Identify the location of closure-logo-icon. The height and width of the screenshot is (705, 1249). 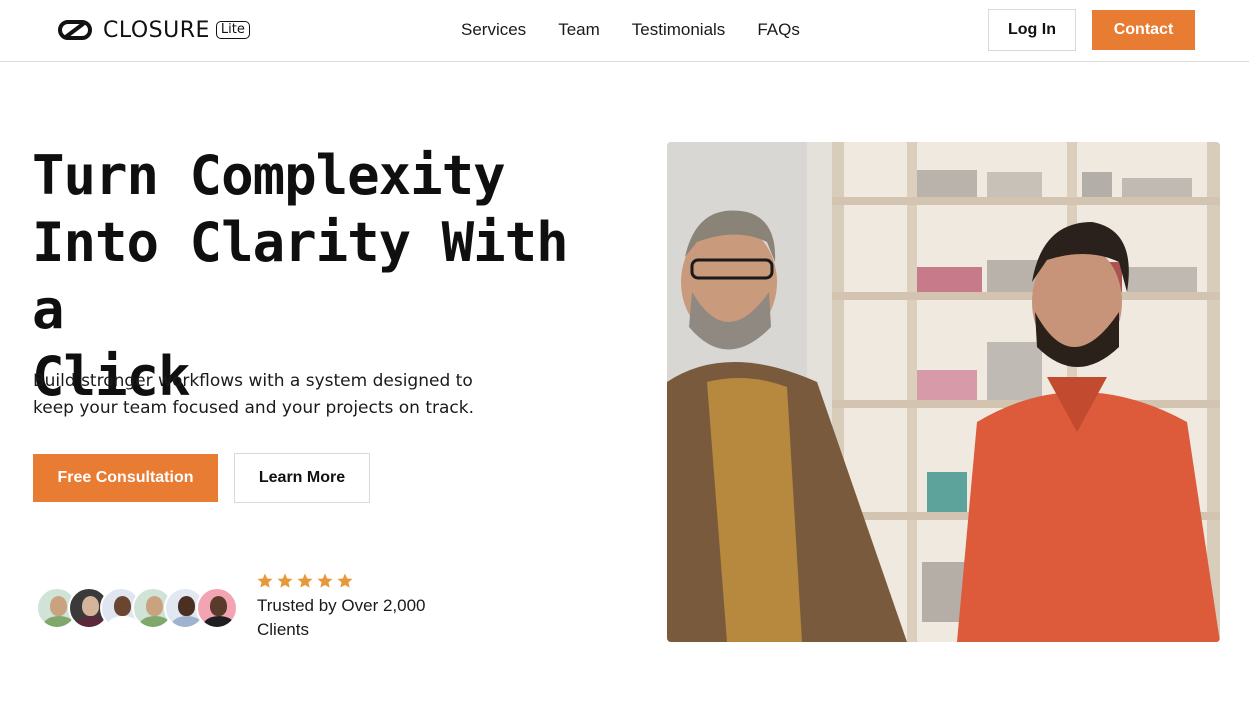
(75, 30).